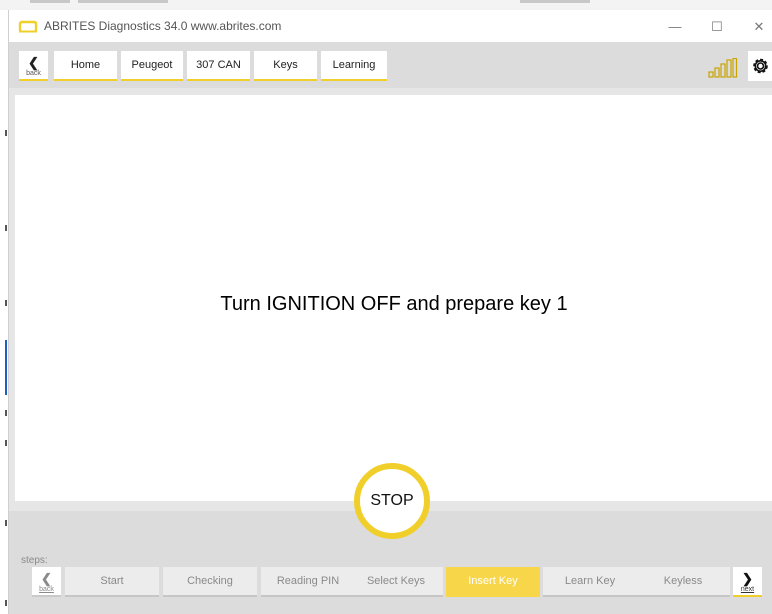 This screenshot has height=614, width=772. I want to click on step-keyless: Keyless, so click(683, 582).